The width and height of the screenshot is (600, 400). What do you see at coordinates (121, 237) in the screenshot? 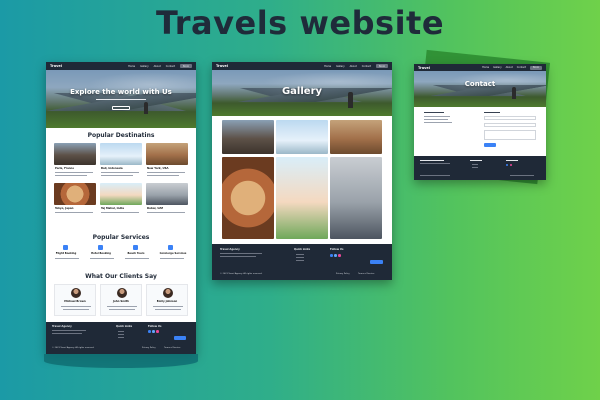
I see `services-heading: Popular Services` at bounding box center [121, 237].